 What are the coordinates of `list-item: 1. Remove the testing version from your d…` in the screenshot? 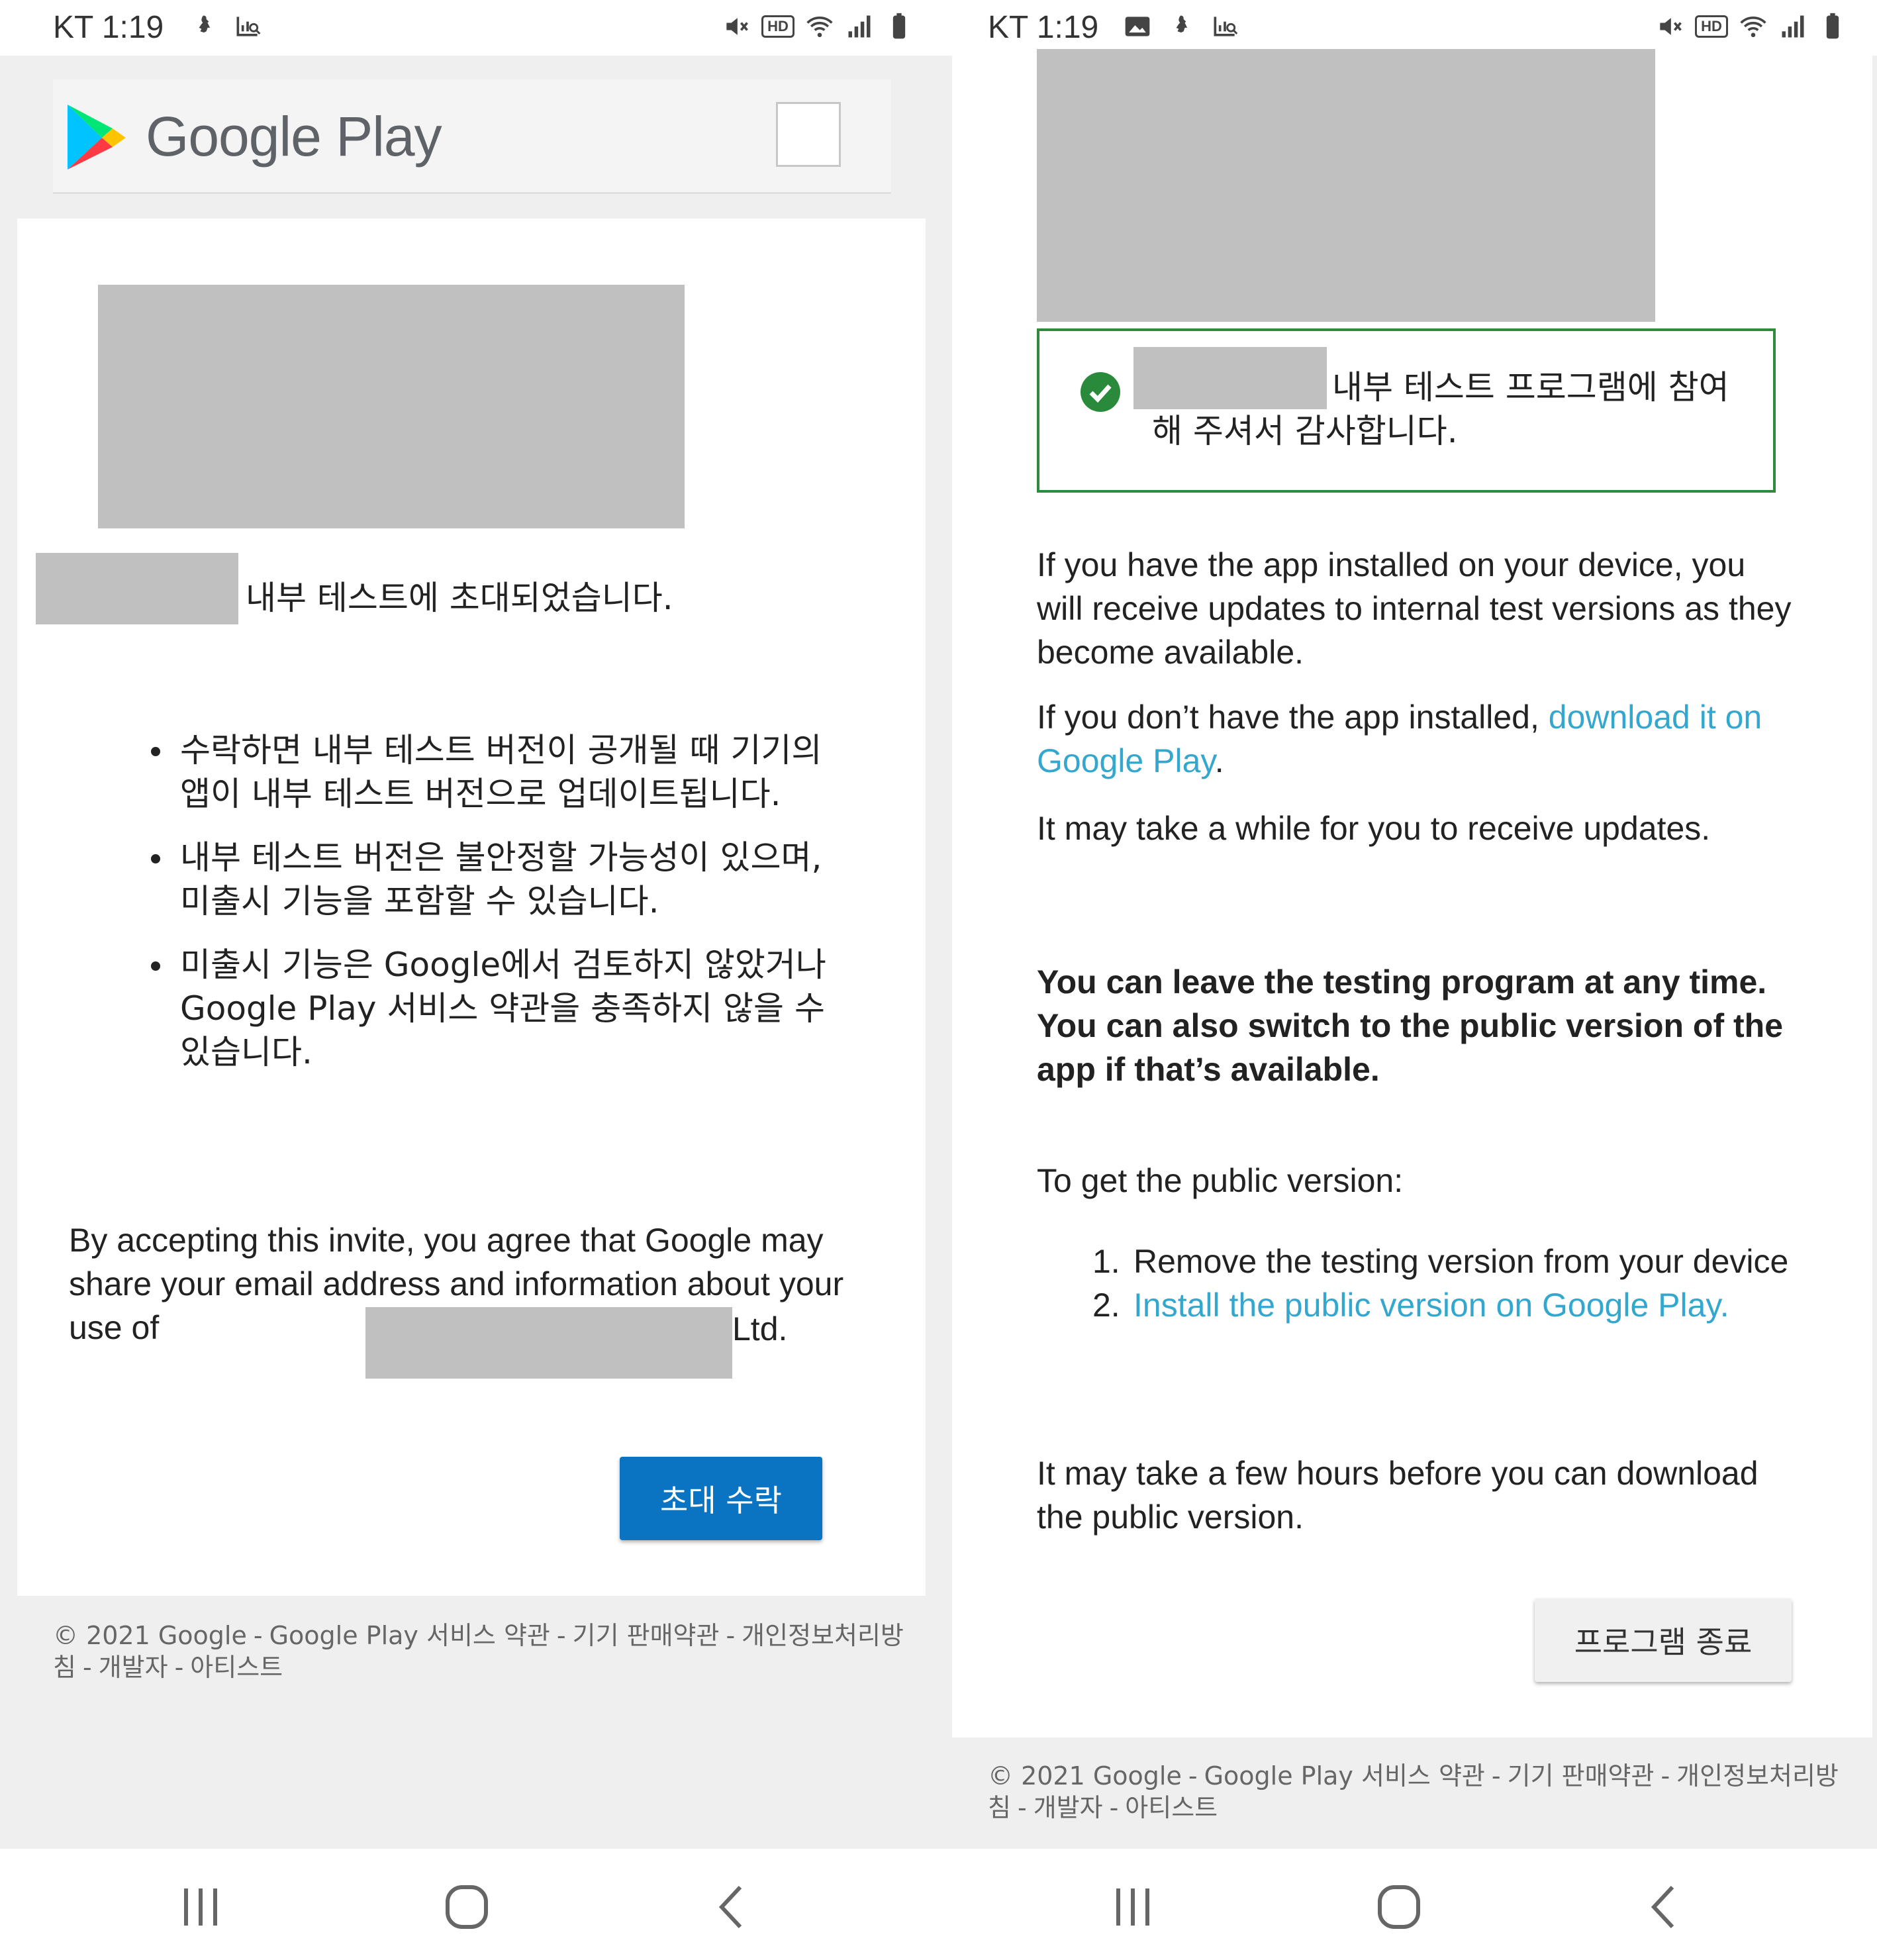 It's located at (1440, 1261).